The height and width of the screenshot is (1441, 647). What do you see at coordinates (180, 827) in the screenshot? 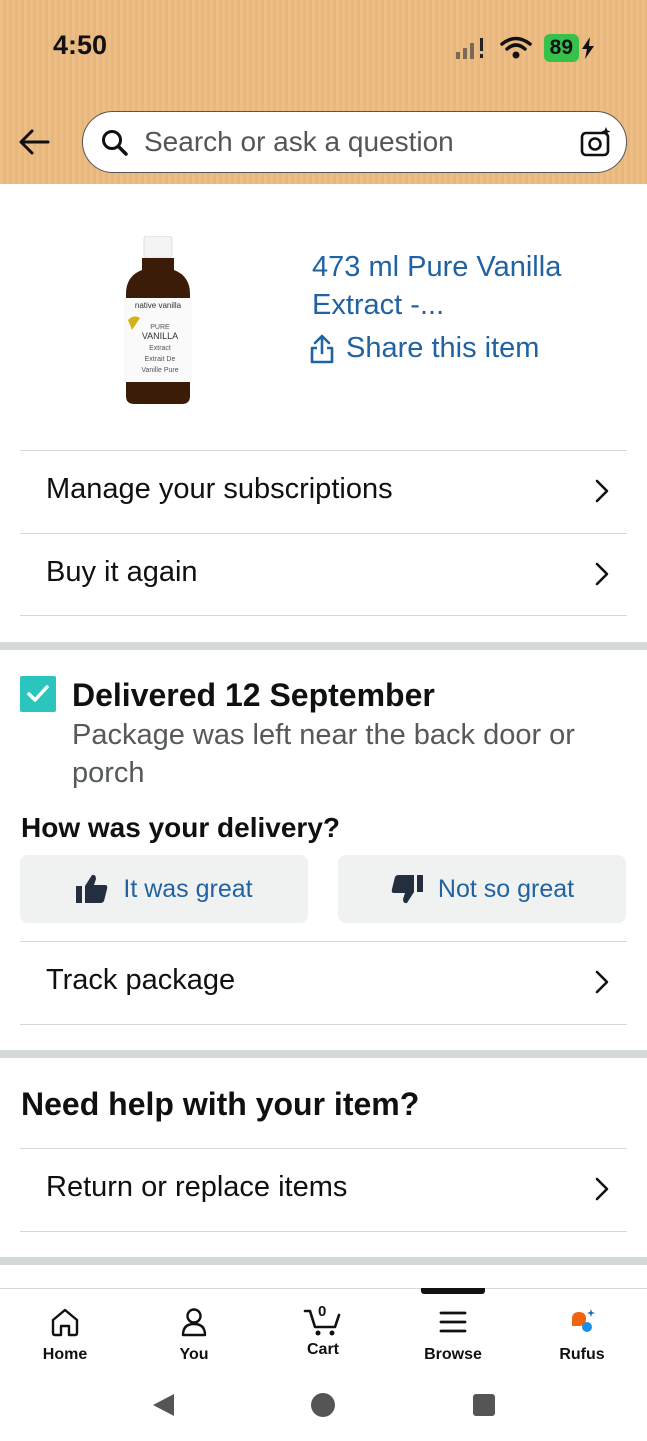
I see `delivery-feedback-question: How was your delivery?` at bounding box center [180, 827].